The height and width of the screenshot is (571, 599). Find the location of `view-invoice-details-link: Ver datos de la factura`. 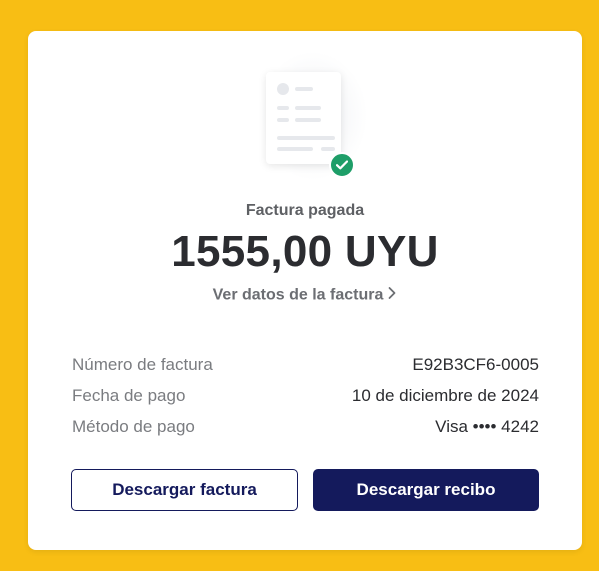

view-invoice-details-link: Ver datos de la factura is located at coordinates (305, 295).